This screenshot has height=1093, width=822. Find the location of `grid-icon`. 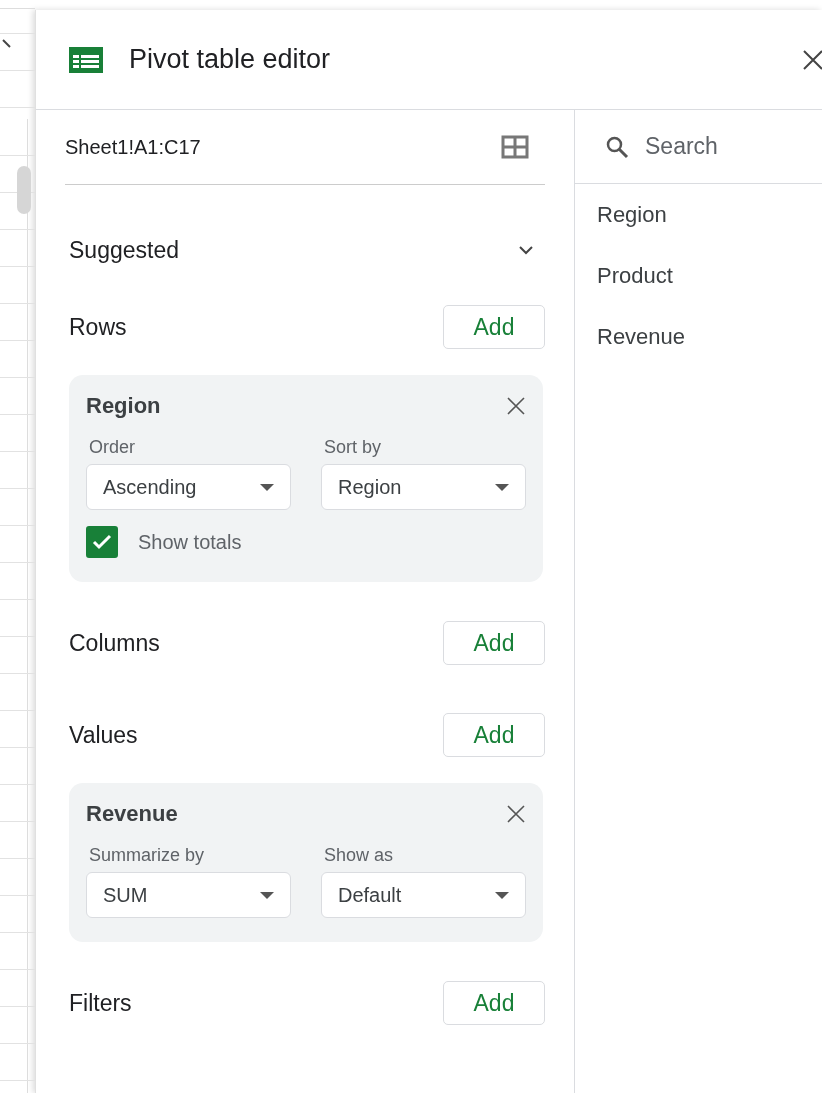

grid-icon is located at coordinates (515, 147).